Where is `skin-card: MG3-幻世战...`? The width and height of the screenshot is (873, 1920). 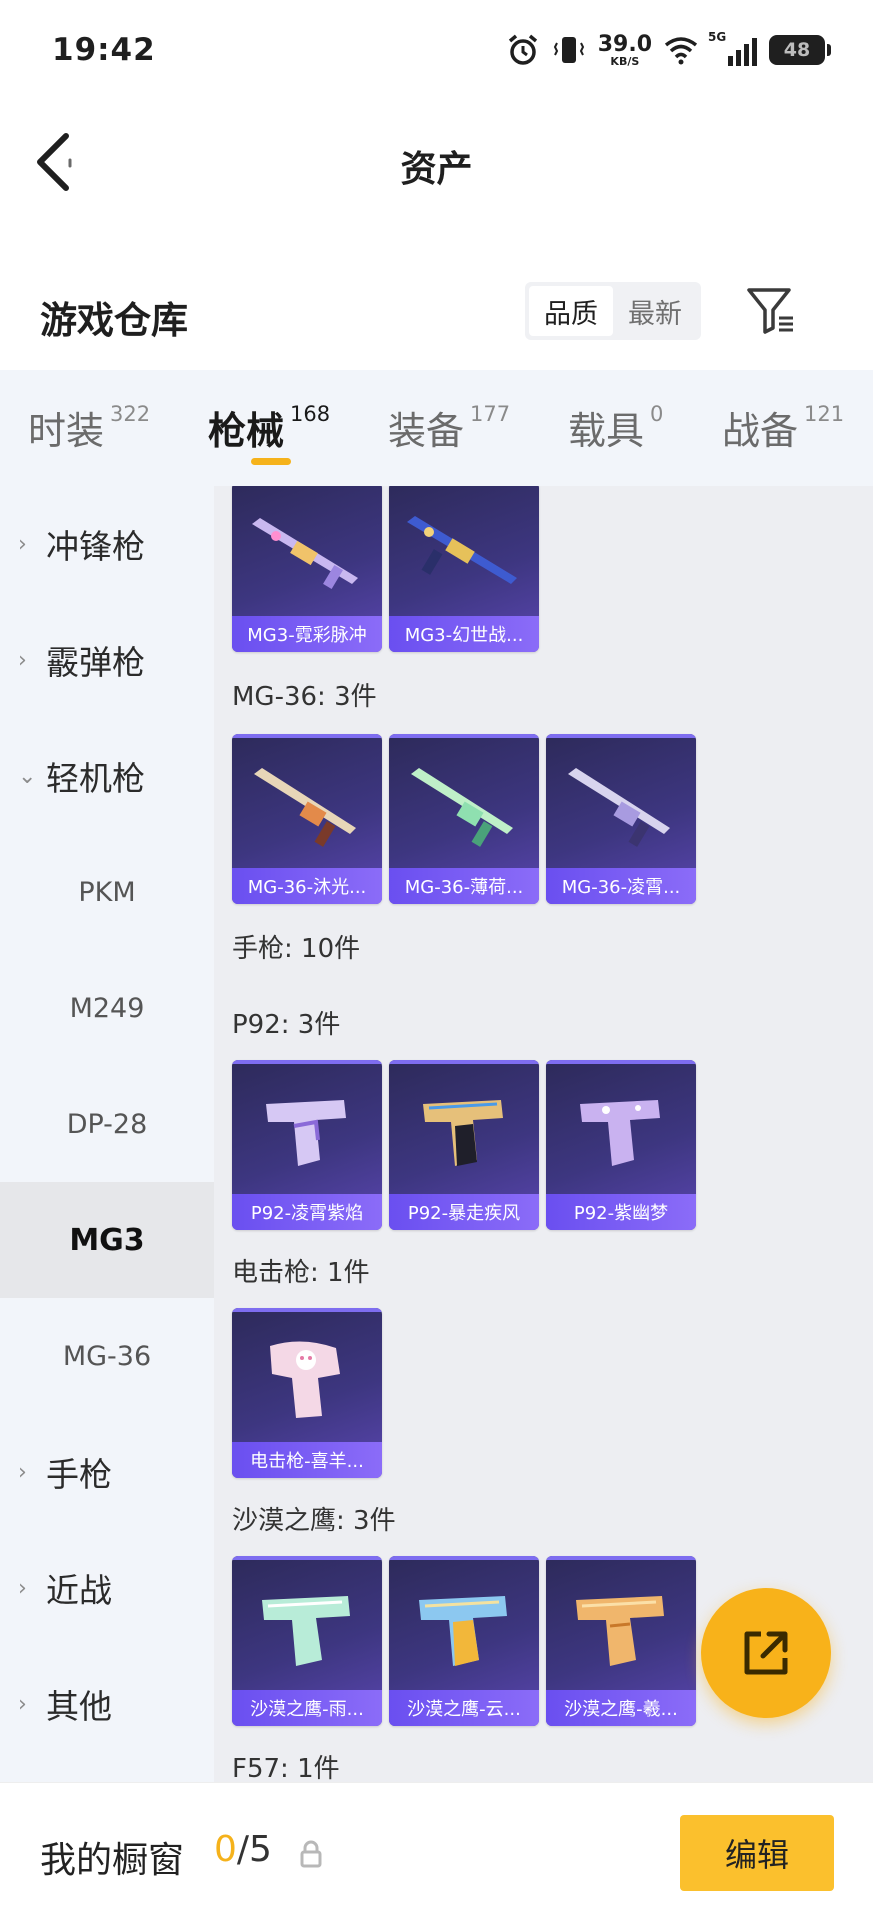
skin-card: MG3-幻世战... is located at coordinates (464, 569).